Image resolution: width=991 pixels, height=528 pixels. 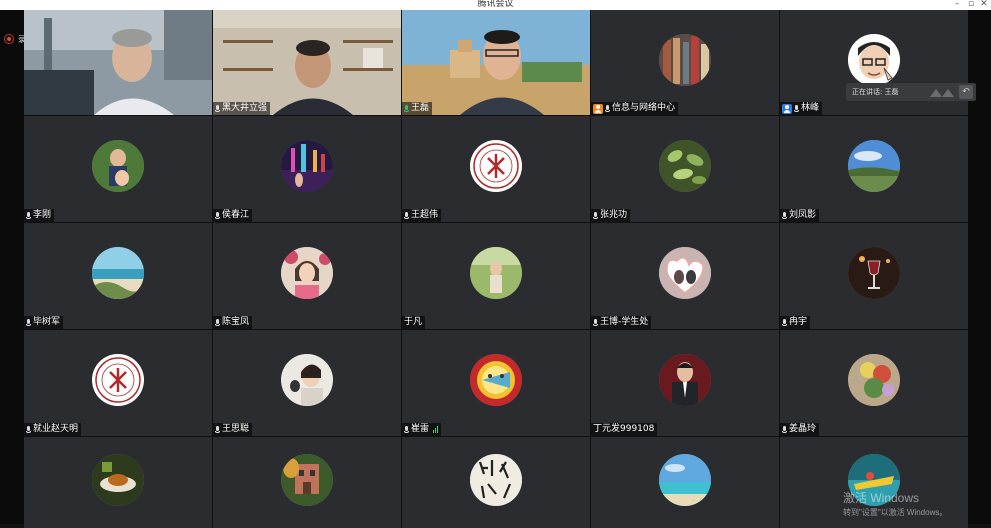 What do you see at coordinates (787, 108) in the screenshot?
I see `user-role-icon` at bounding box center [787, 108].